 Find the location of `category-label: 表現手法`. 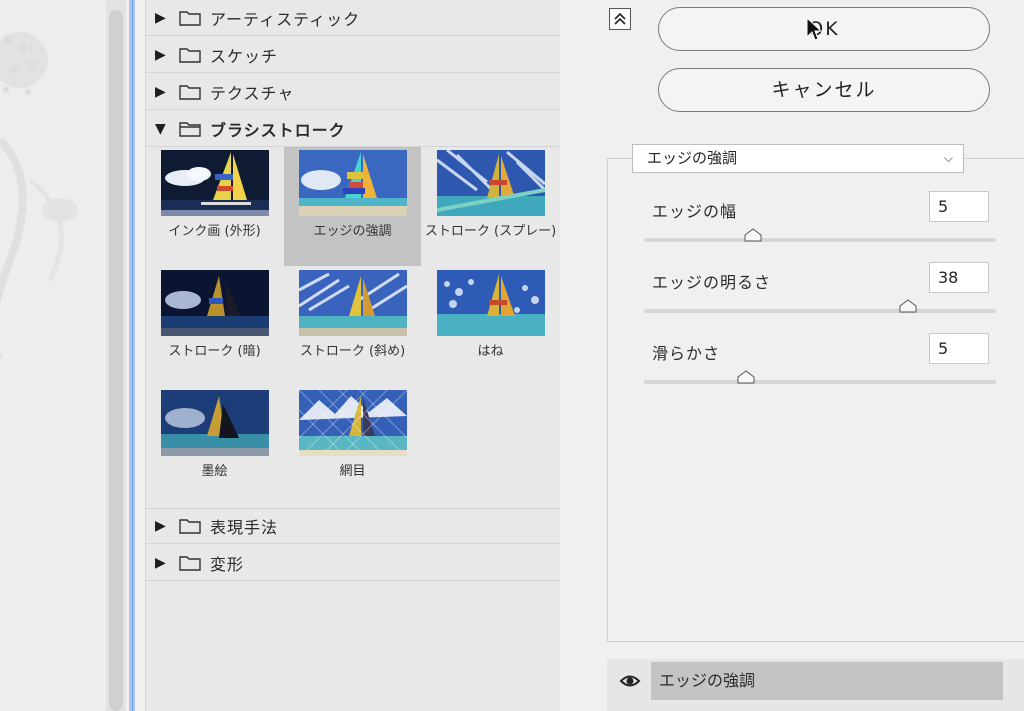

category-label: 表現手法 is located at coordinates (244, 527).